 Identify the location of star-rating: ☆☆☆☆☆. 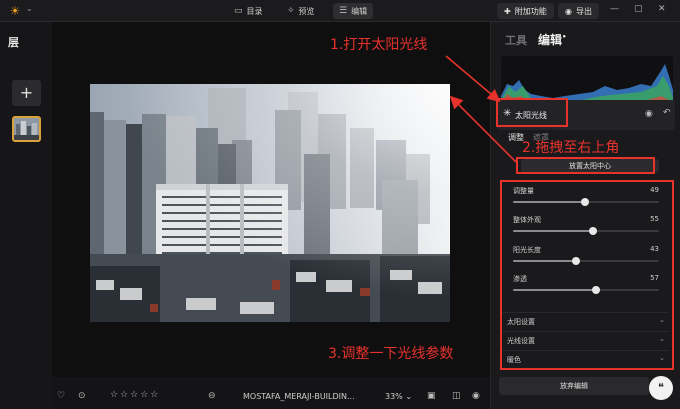
(135, 395).